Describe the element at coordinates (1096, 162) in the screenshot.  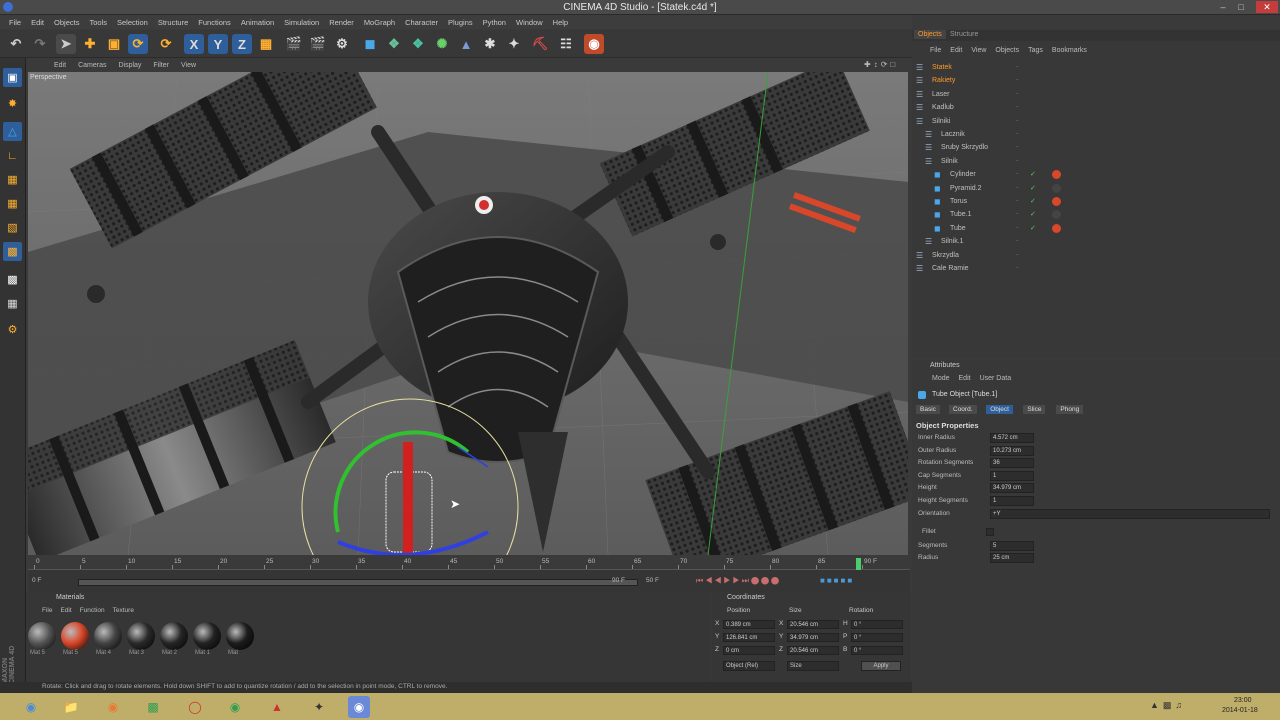
I see `object-row: ☰ Silnik ⋅` at that location.